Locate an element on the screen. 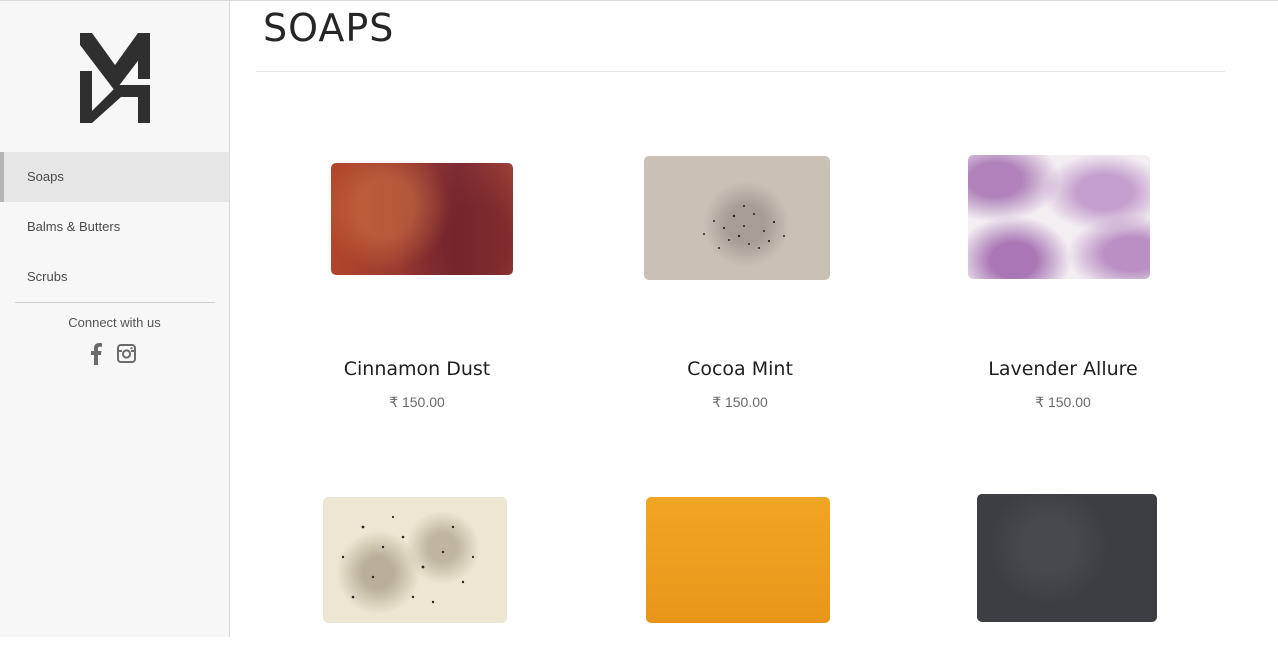 This screenshot has height=647, width=1278. product-name: Cocoa Mint is located at coordinates (740, 369).